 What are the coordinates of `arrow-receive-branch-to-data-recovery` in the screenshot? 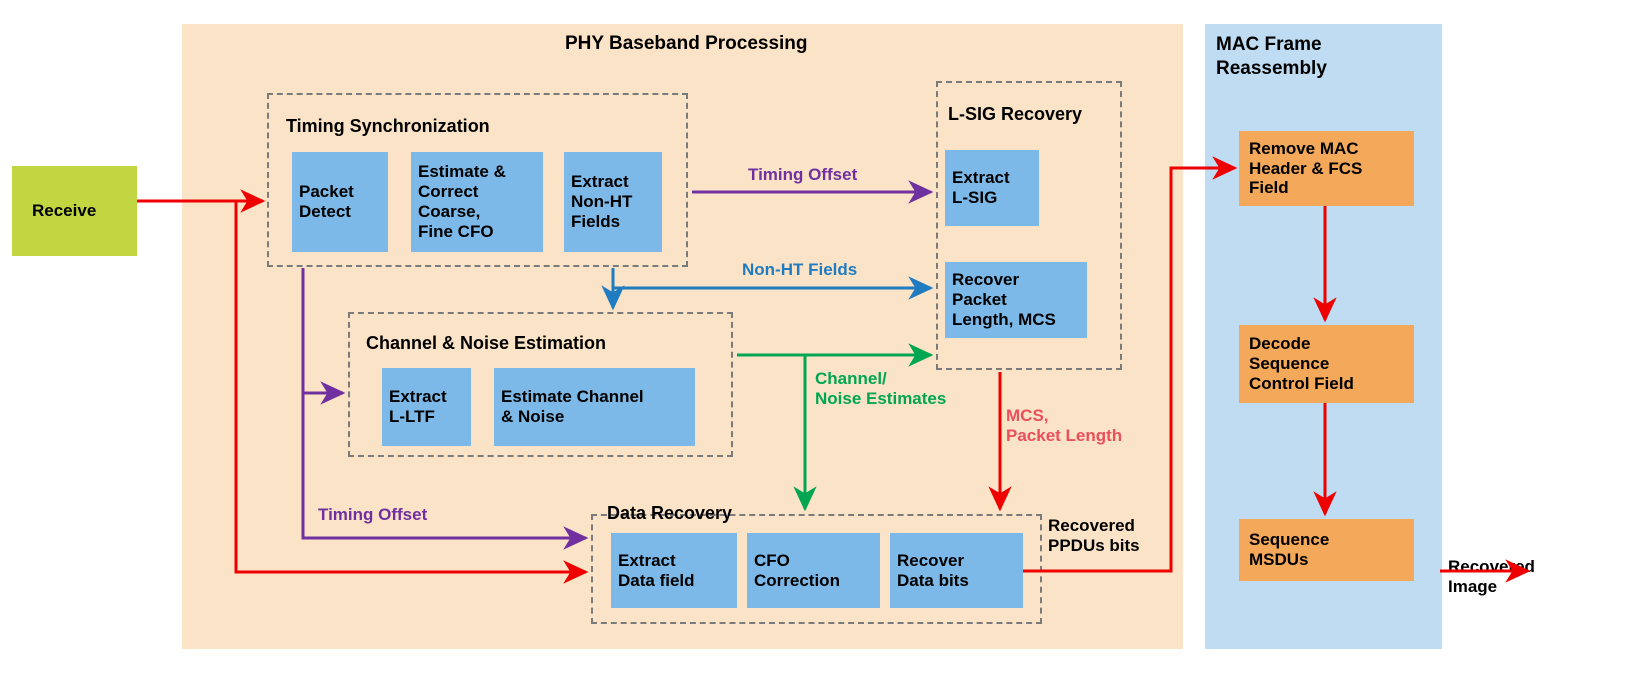 It's located at (411, 392).